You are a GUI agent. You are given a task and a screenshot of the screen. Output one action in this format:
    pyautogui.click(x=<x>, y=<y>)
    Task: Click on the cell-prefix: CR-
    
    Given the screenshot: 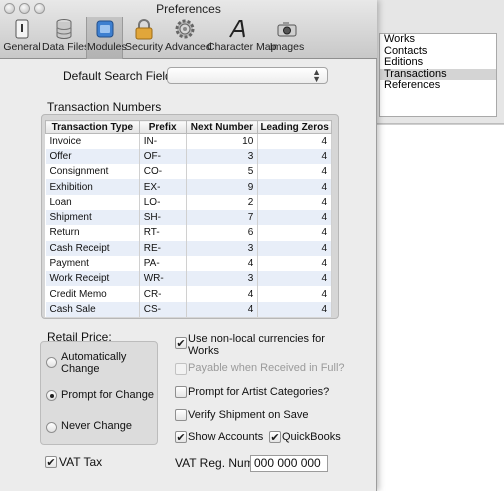 What is the action you would take?
    pyautogui.click(x=163, y=294)
    